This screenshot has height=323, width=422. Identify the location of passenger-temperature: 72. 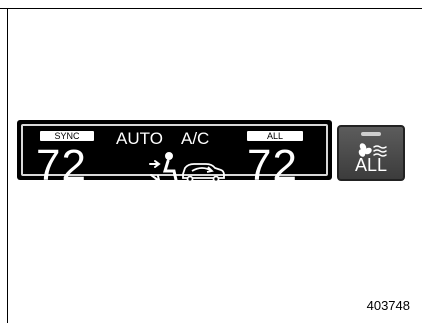
(272, 165).